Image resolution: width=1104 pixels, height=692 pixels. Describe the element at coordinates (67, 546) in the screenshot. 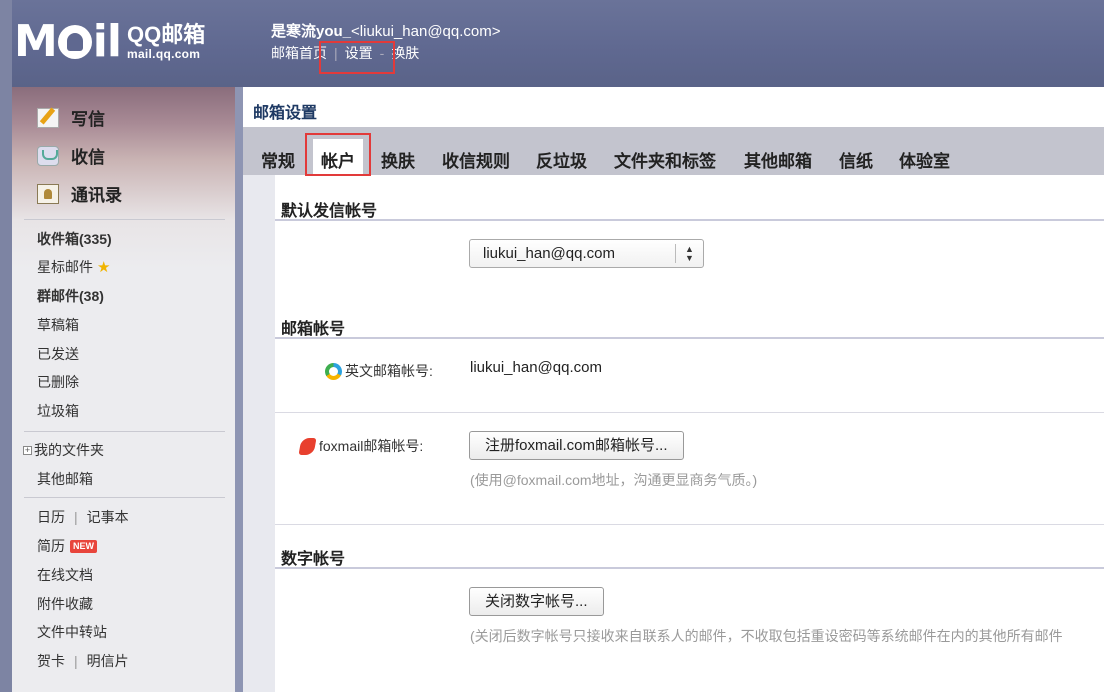

I see `sidebar-item-resume: 简历 NEW` at that location.